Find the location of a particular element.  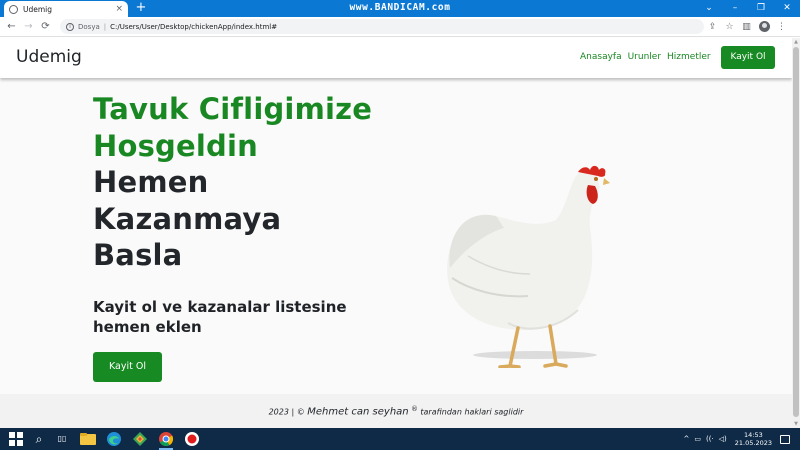

new-tab-button: + is located at coordinates (141, 8).